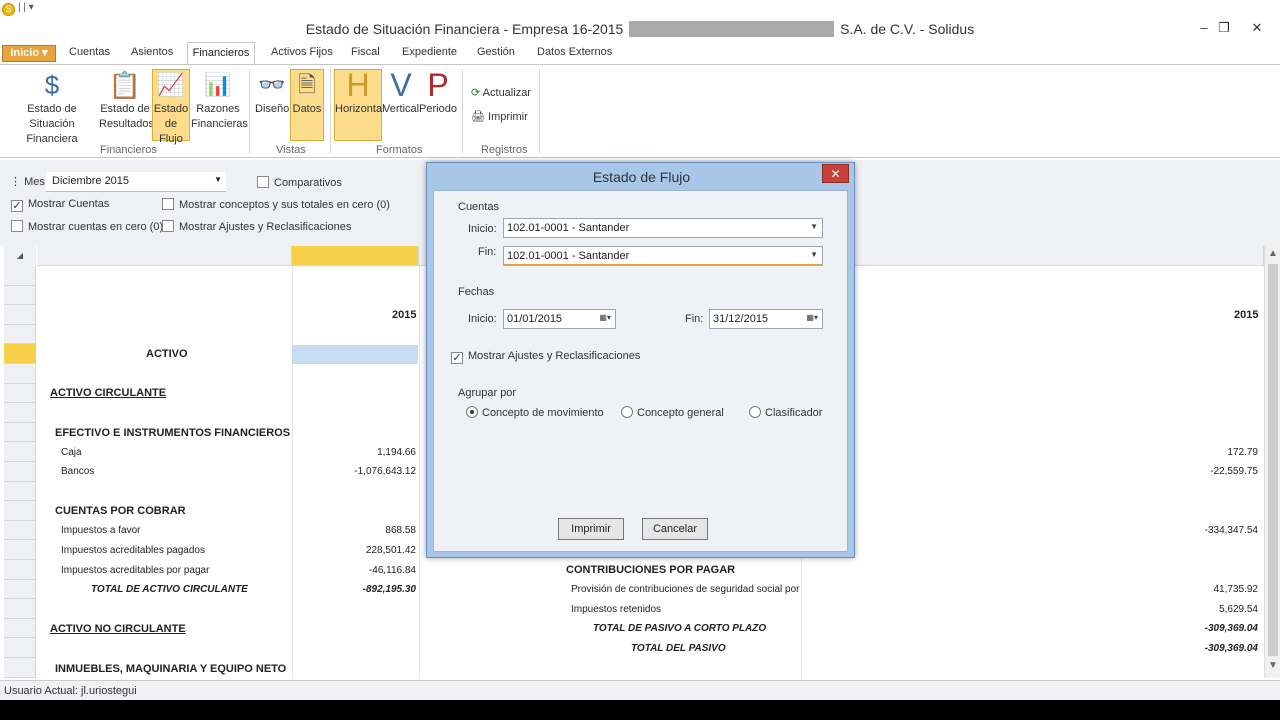 Image resolution: width=1280 pixels, height=720 pixels. Describe the element at coordinates (1231, 648) in the screenshot. I see `total-pasivo-value: -309,369.04` at that location.